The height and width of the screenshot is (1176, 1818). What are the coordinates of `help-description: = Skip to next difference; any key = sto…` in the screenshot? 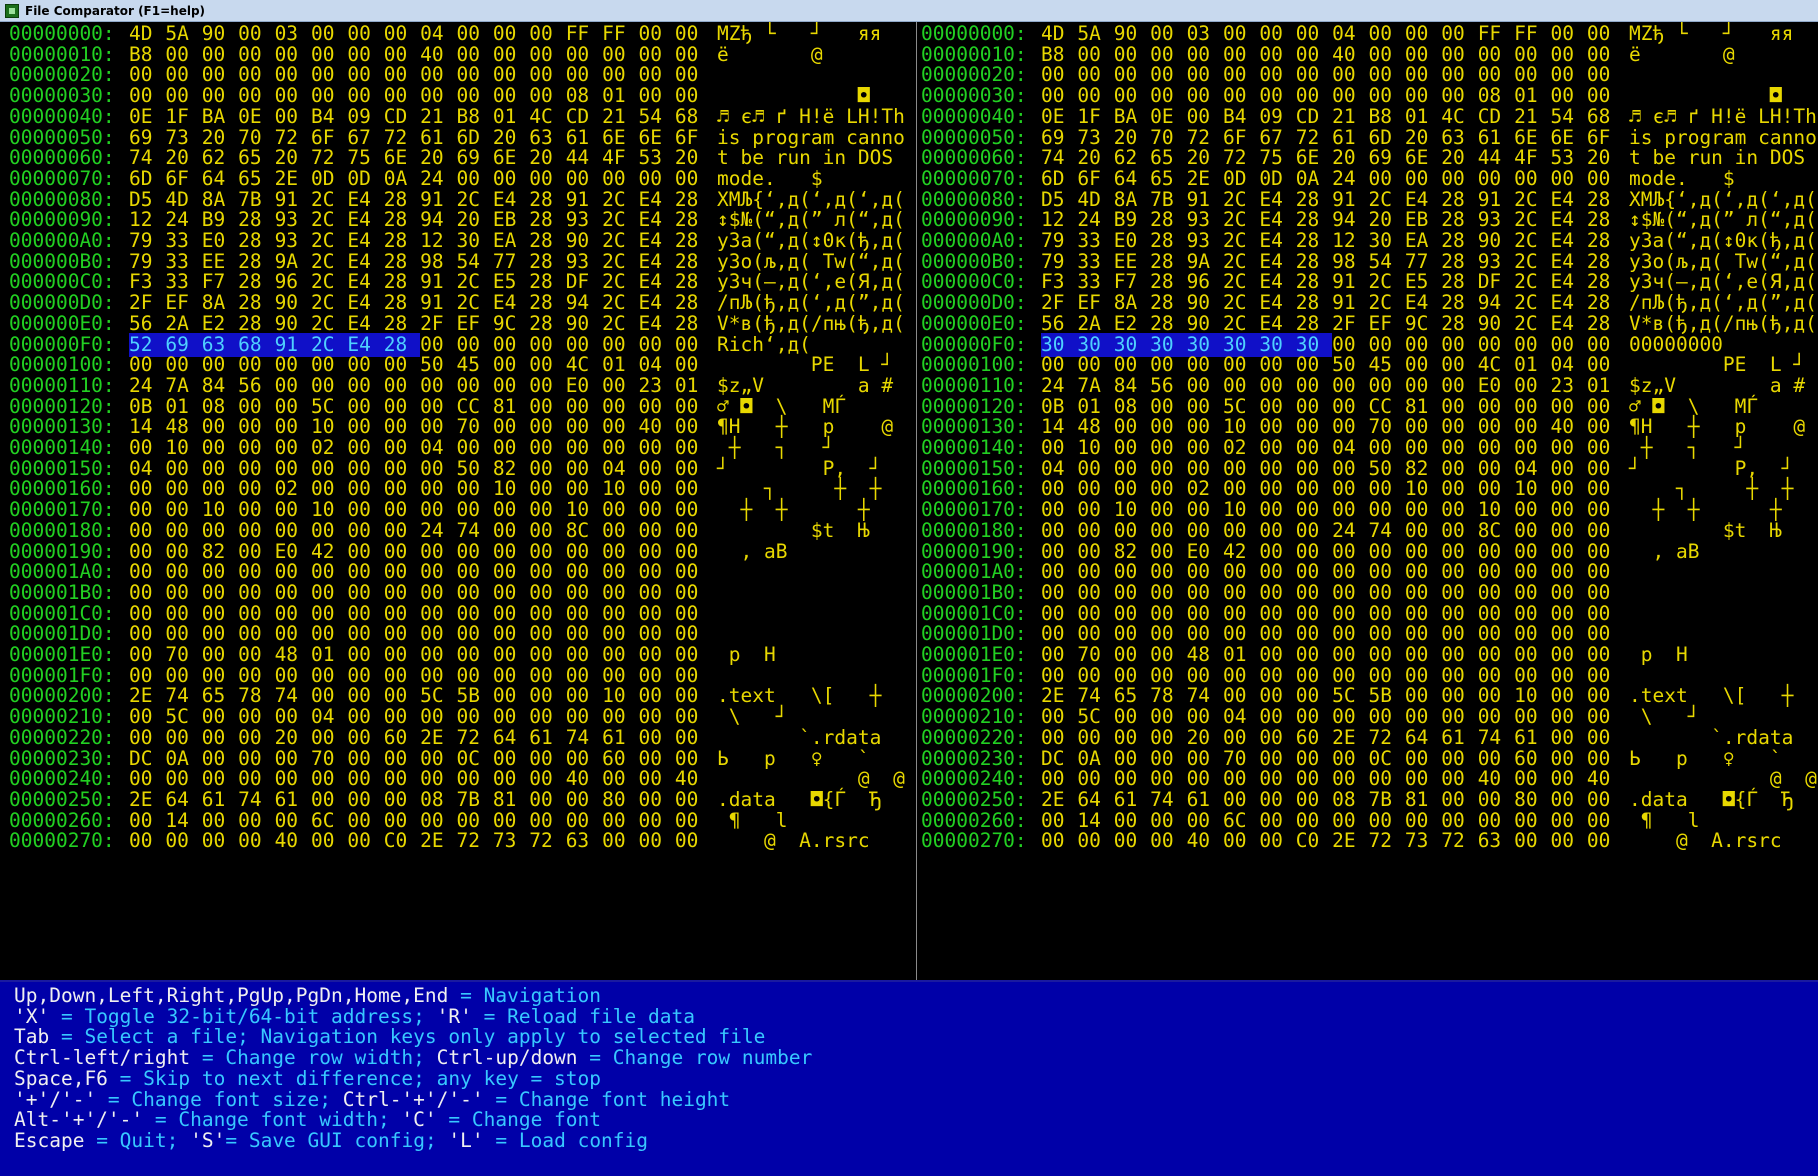 It's located at (354, 1078).